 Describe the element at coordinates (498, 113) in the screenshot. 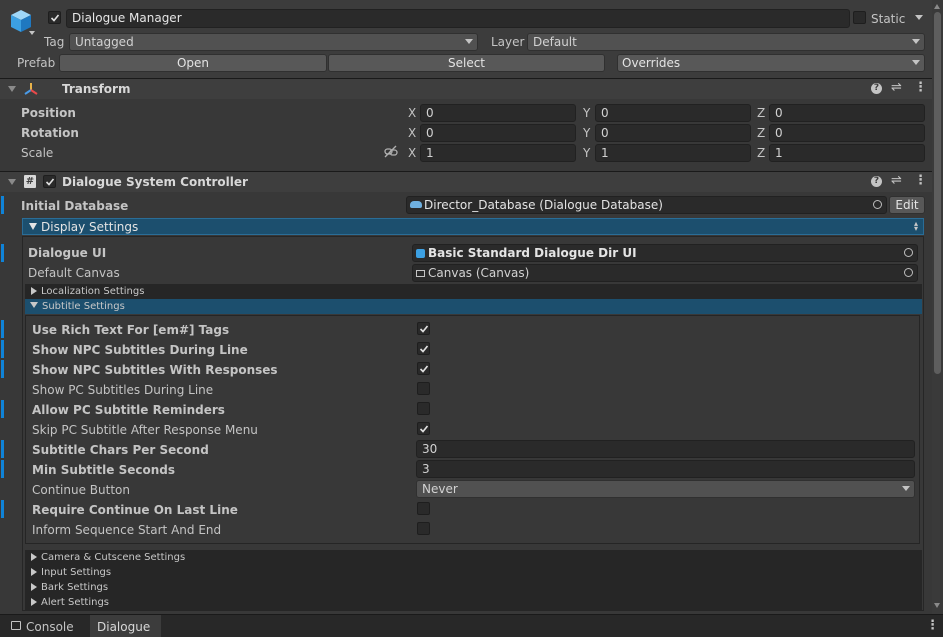

I see `position-x-field: 0` at that location.